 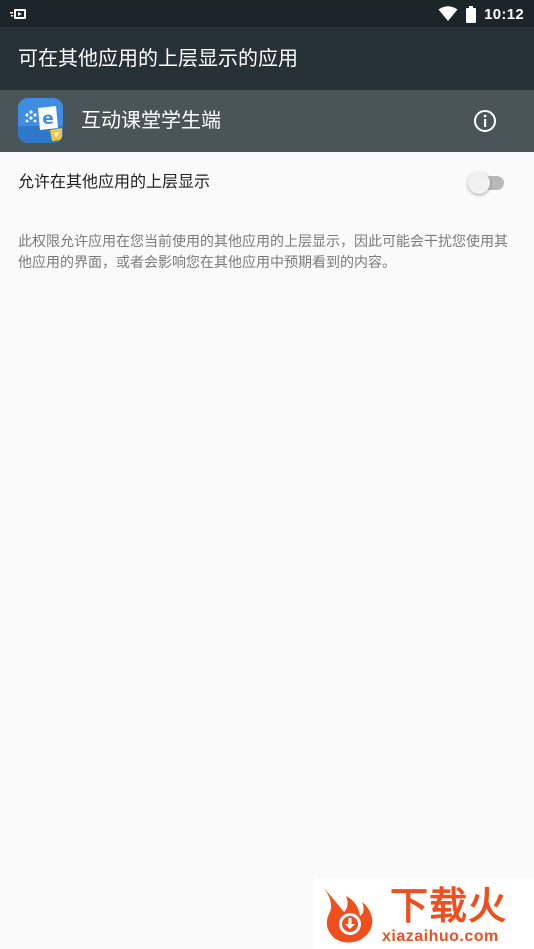 What do you see at coordinates (151, 120) in the screenshot?
I see `app-name: 互动课堂学生端` at bounding box center [151, 120].